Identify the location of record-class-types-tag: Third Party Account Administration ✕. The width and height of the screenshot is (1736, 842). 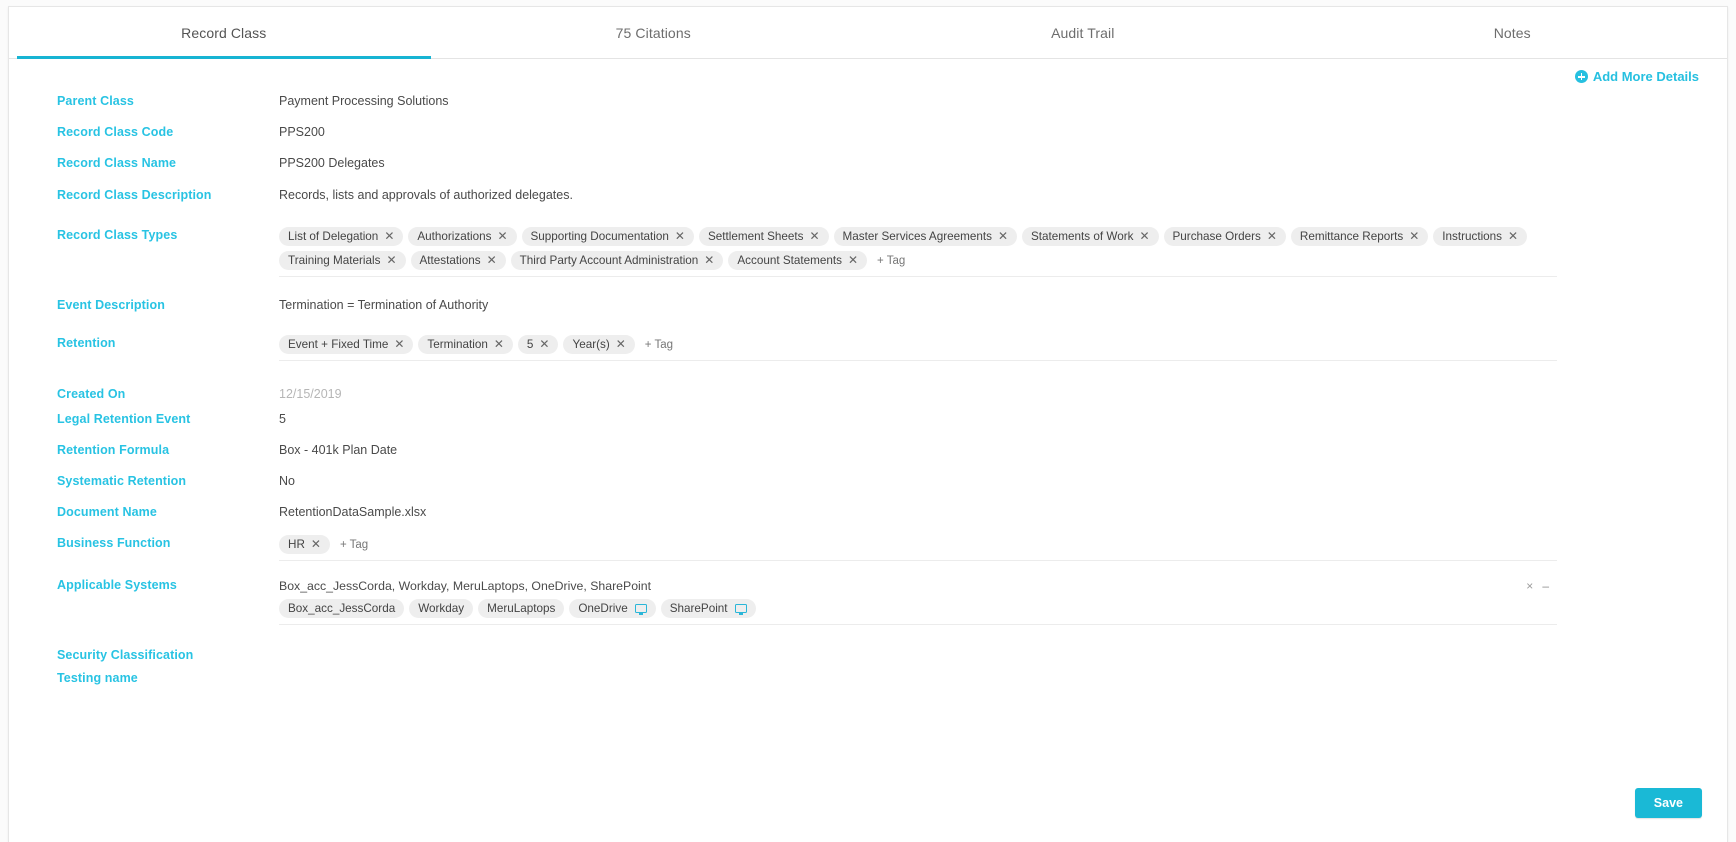
(617, 260).